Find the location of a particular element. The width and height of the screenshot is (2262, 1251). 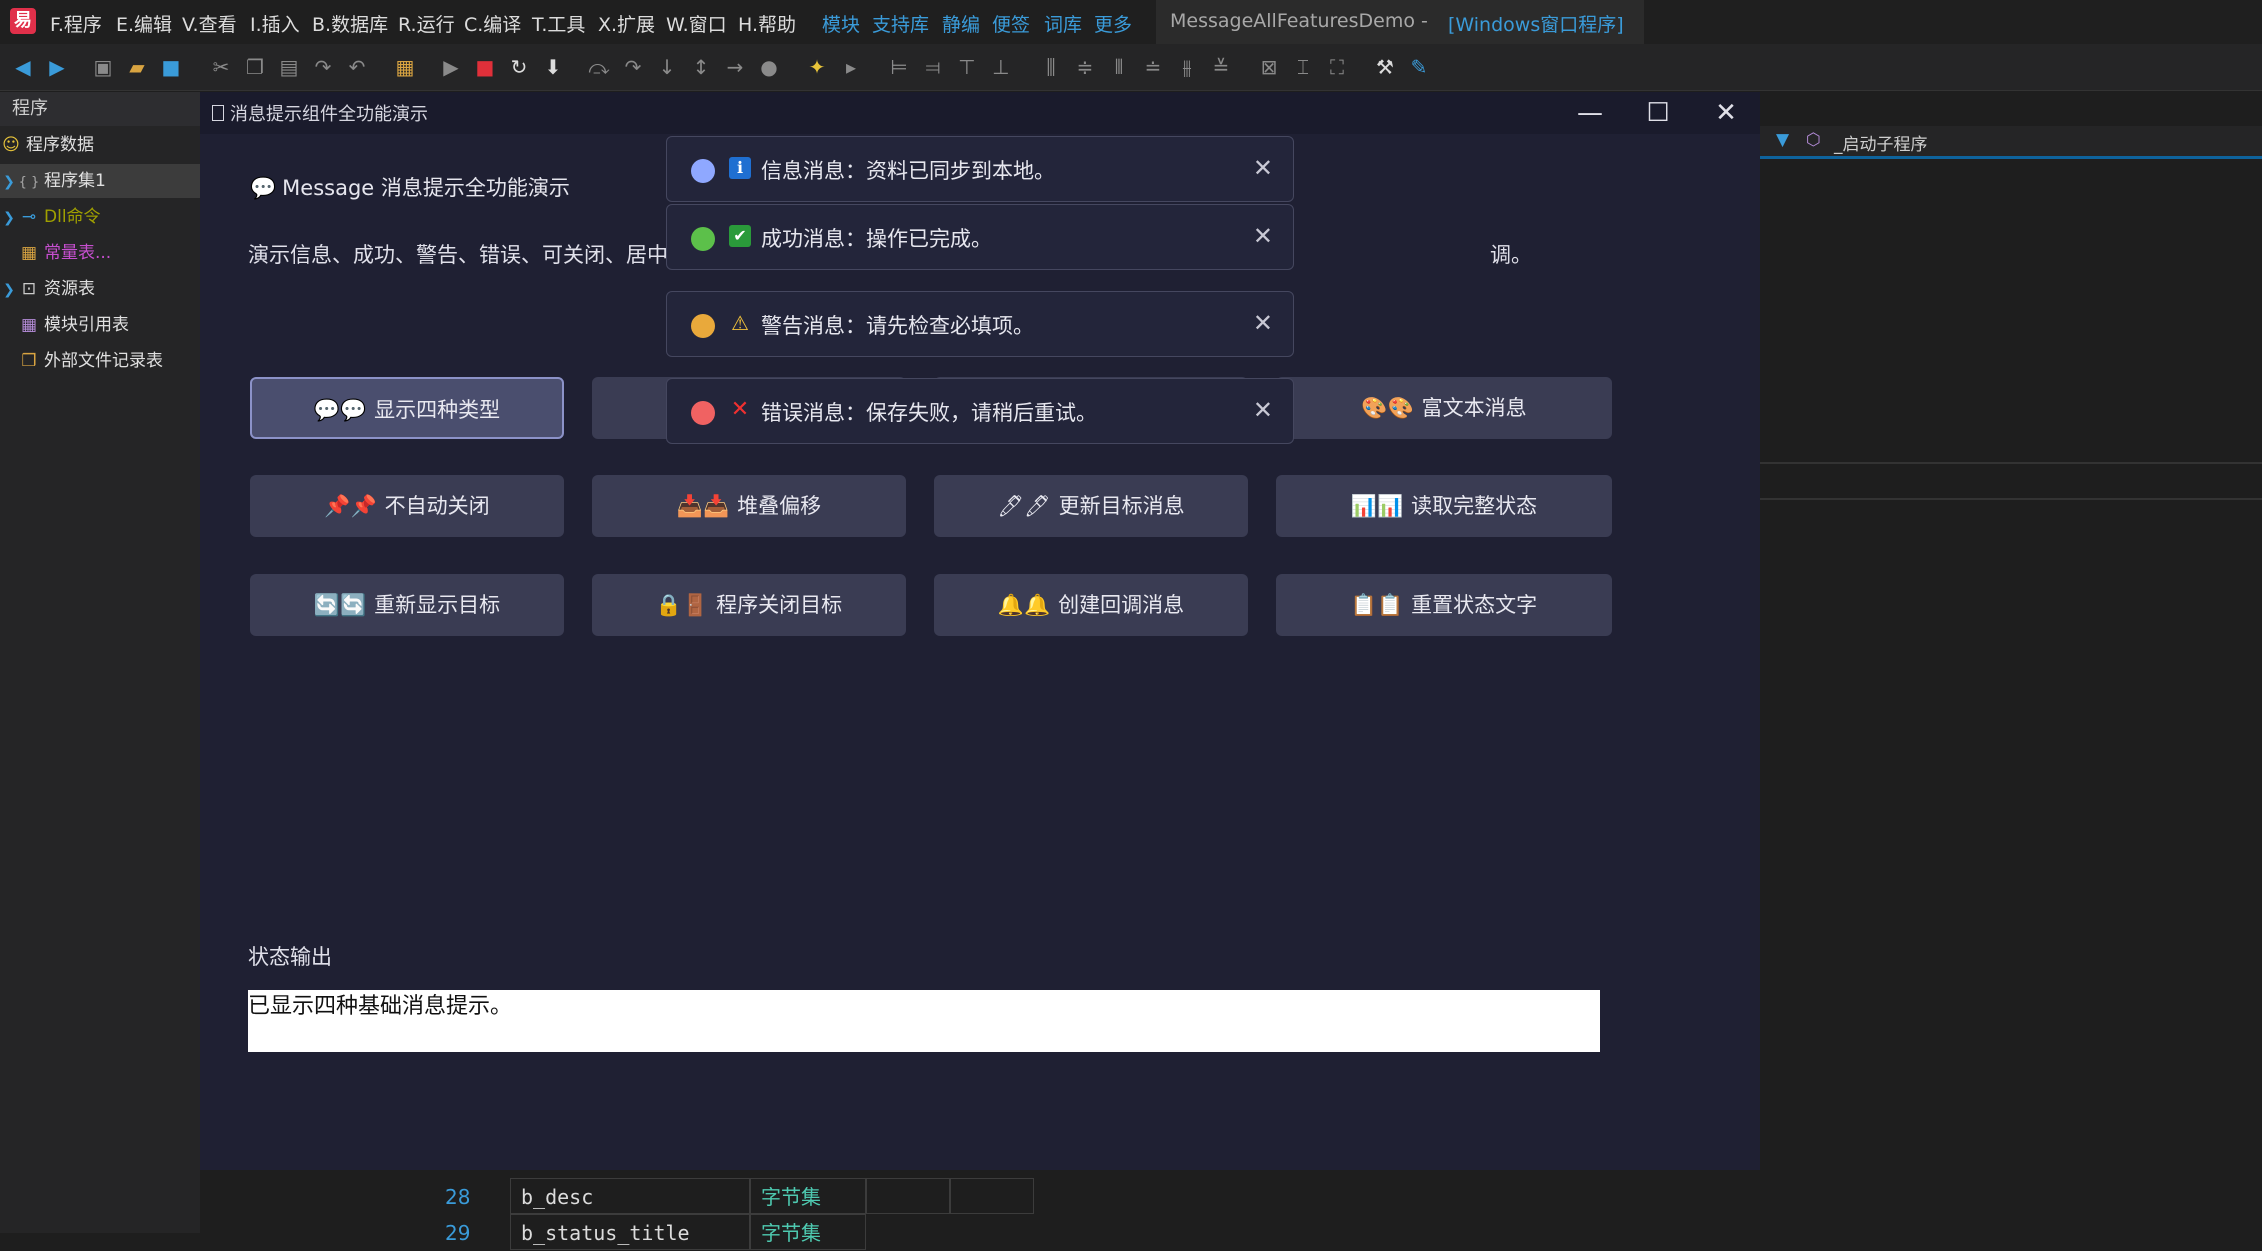

divider is located at coordinates (2011, 499).